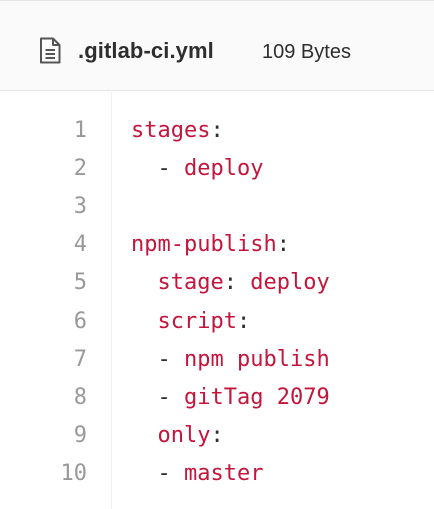 This screenshot has height=509, width=434. Describe the element at coordinates (306, 52) in the screenshot. I see `file-size: 109 Bytes` at that location.